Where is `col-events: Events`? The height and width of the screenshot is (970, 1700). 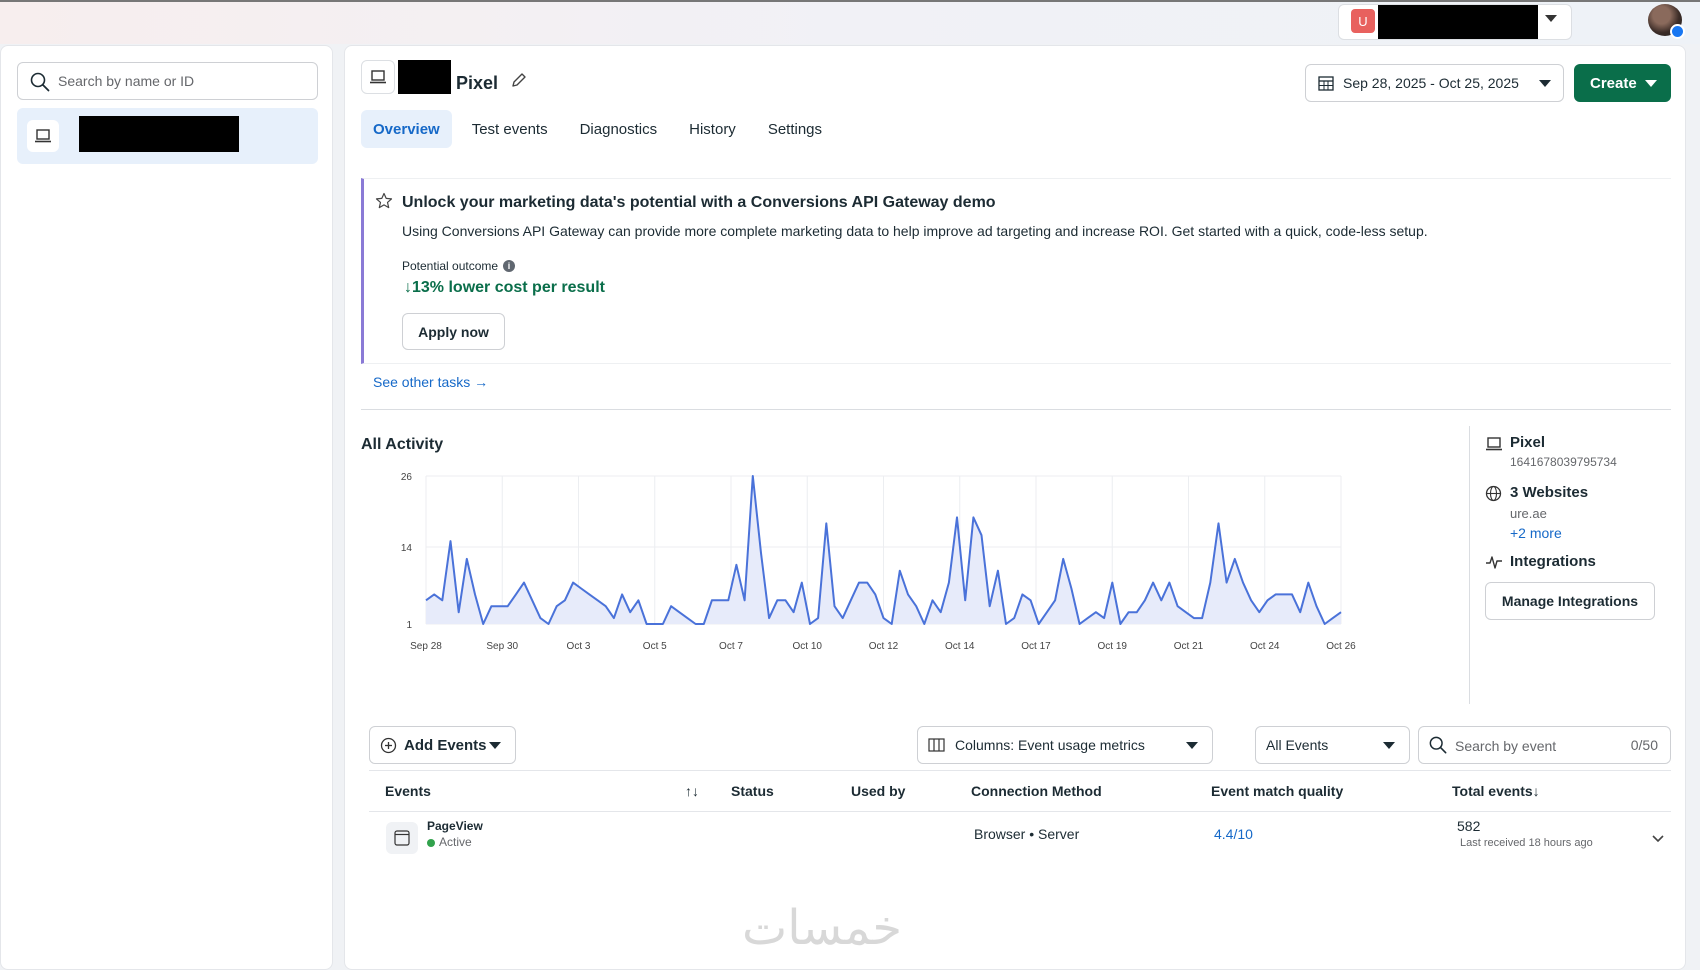
col-events: Events is located at coordinates (408, 791).